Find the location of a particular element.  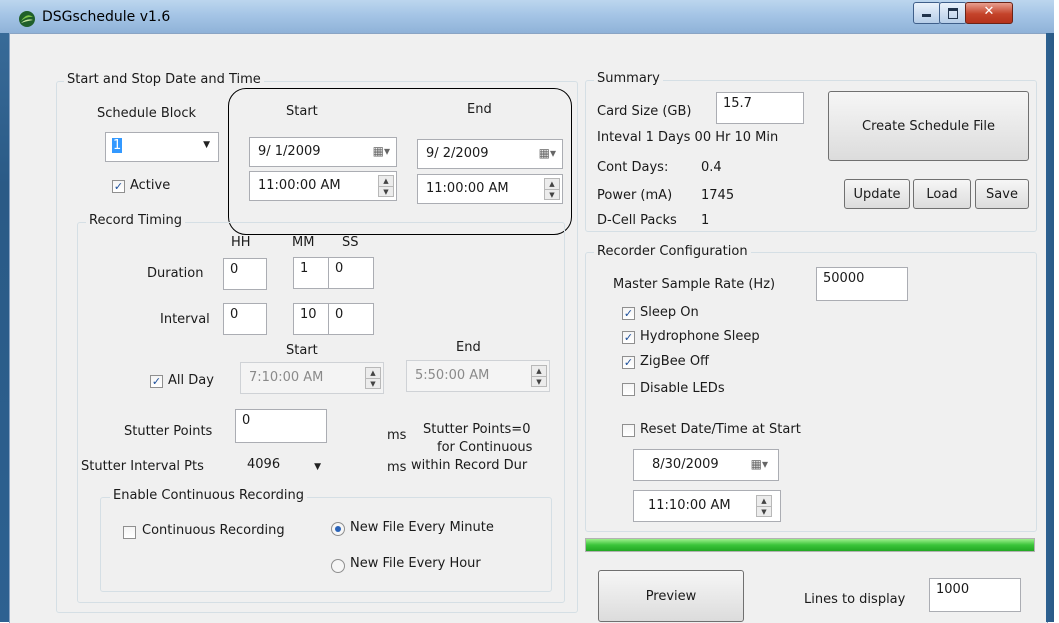

stutter-interval-ms: ms is located at coordinates (397, 467).